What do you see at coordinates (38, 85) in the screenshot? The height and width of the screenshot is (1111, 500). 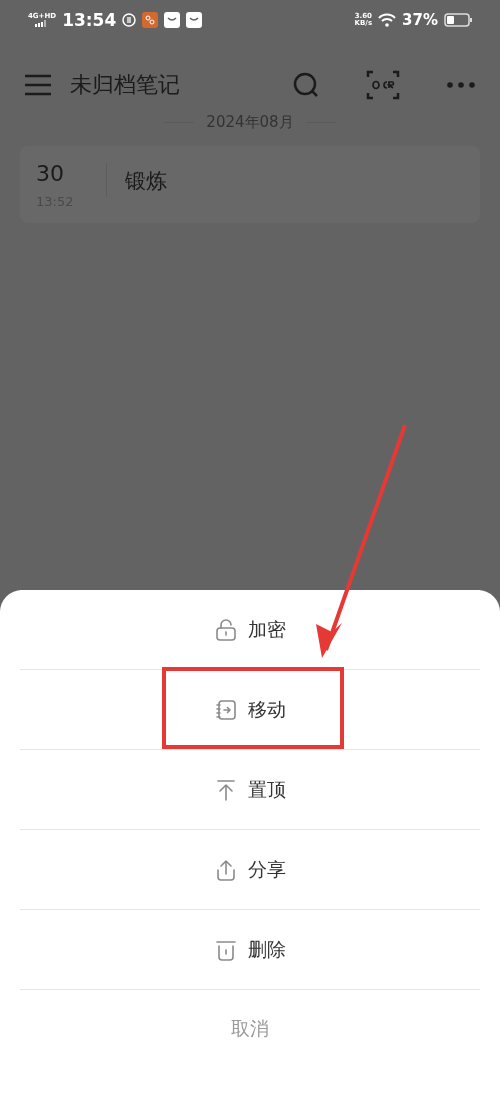 I see `menu-icon` at bounding box center [38, 85].